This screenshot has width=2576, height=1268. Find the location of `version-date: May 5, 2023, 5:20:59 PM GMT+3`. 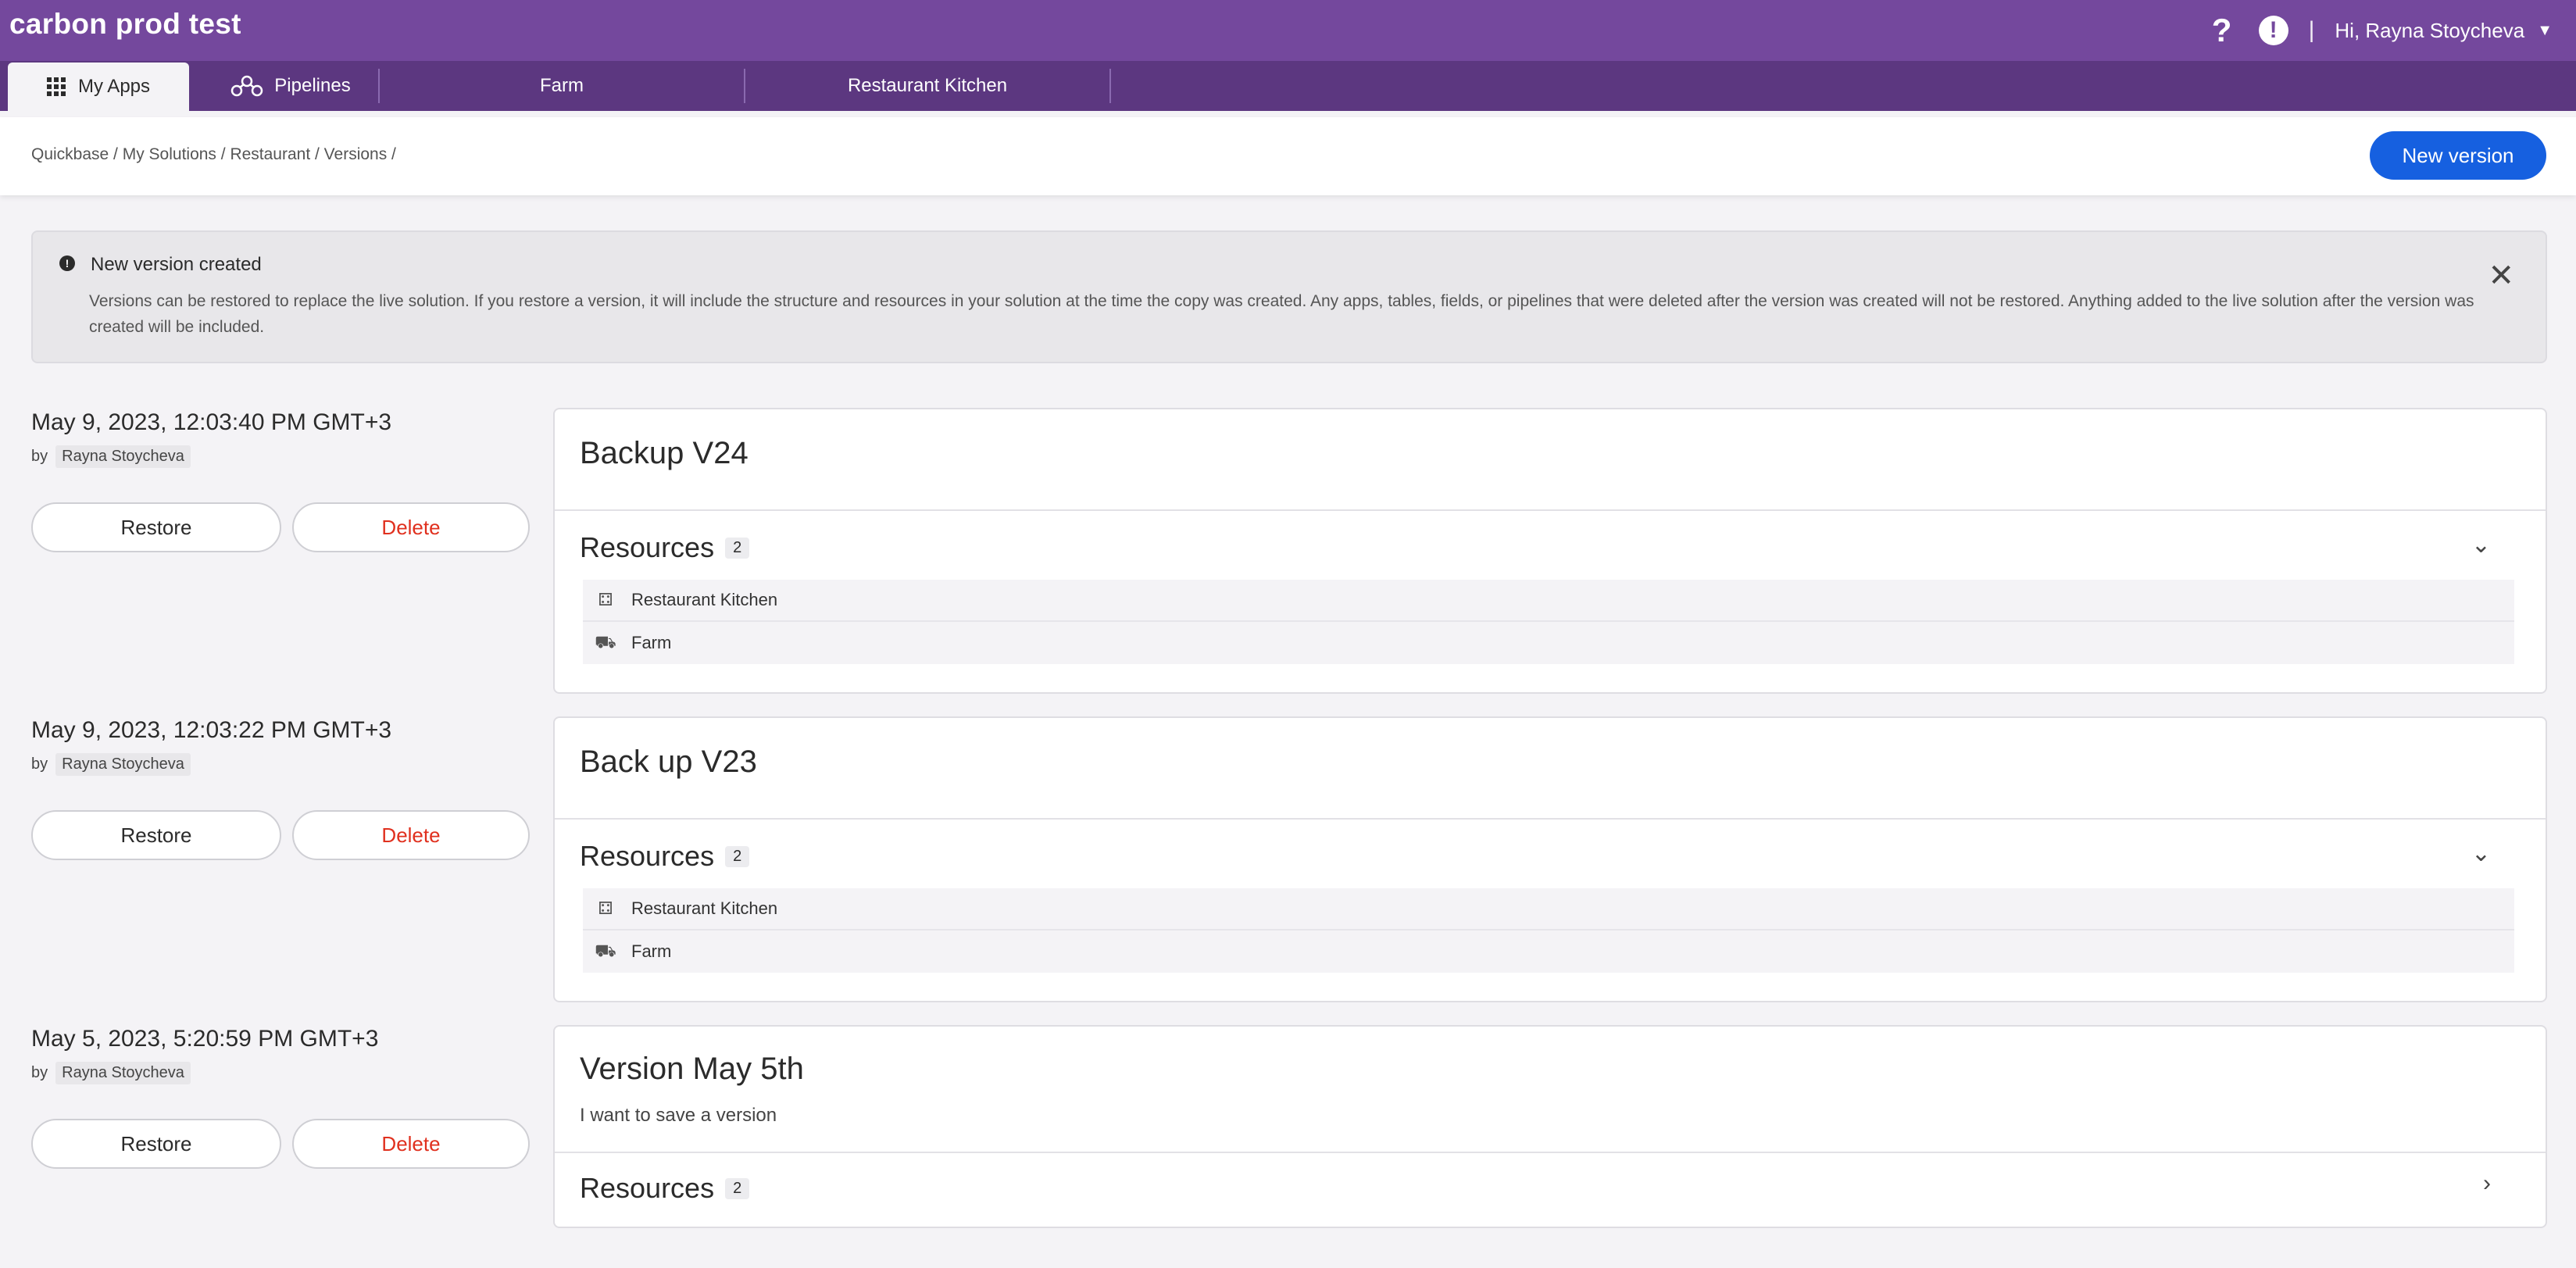

version-date: May 5, 2023, 5:20:59 PM GMT+3 is located at coordinates (205, 1039).